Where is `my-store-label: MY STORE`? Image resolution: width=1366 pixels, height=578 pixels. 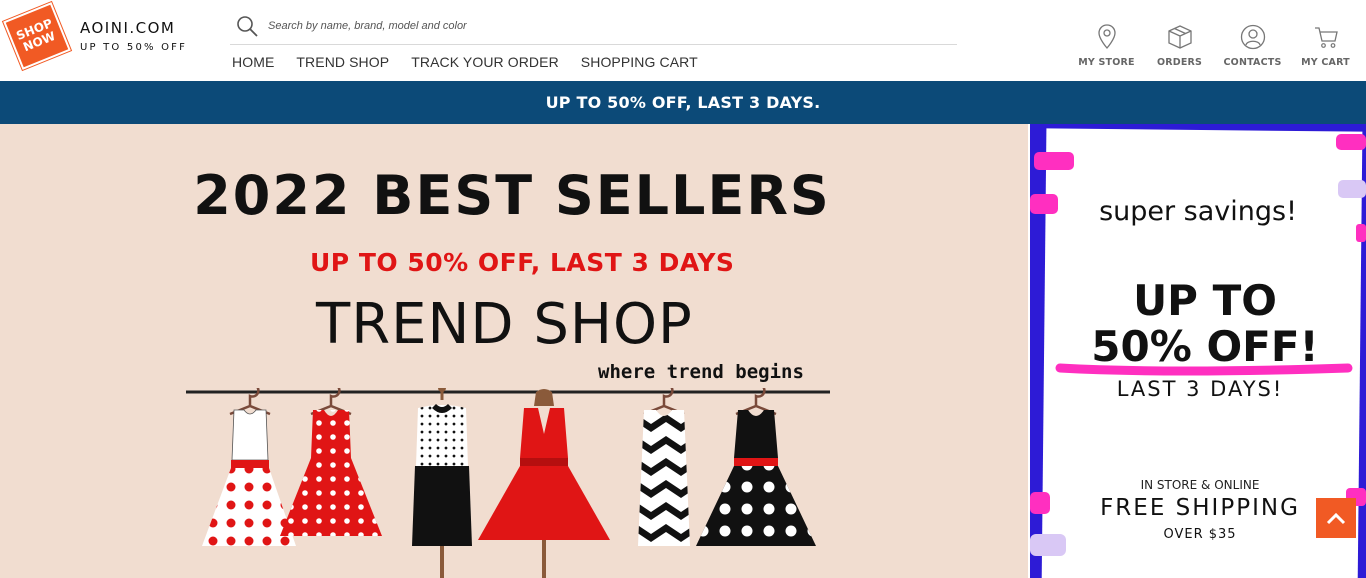
my-store-label: MY STORE is located at coordinates (1106, 62).